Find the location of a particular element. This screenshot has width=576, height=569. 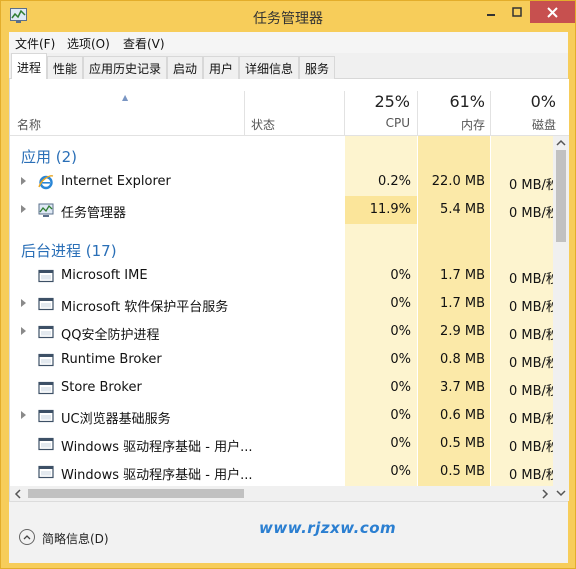

maximize-button is located at coordinates (517, 12).